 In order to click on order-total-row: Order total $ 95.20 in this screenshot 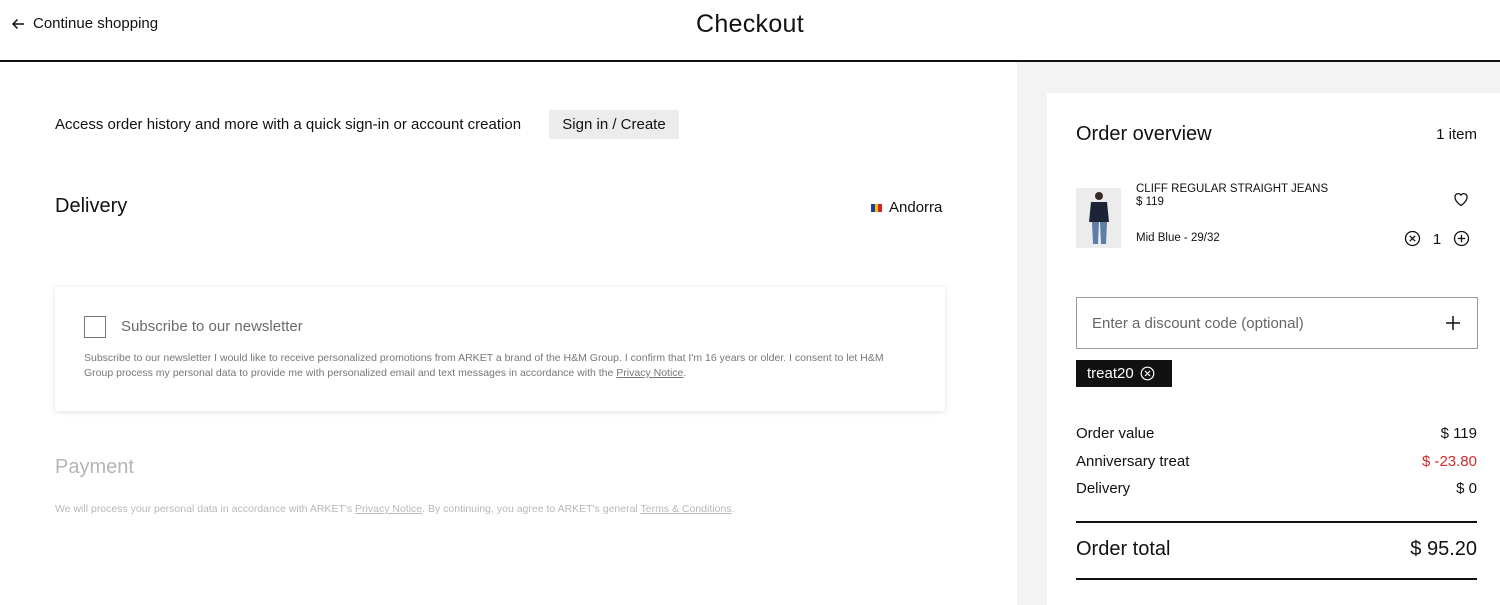, I will do `click(1276, 549)`.